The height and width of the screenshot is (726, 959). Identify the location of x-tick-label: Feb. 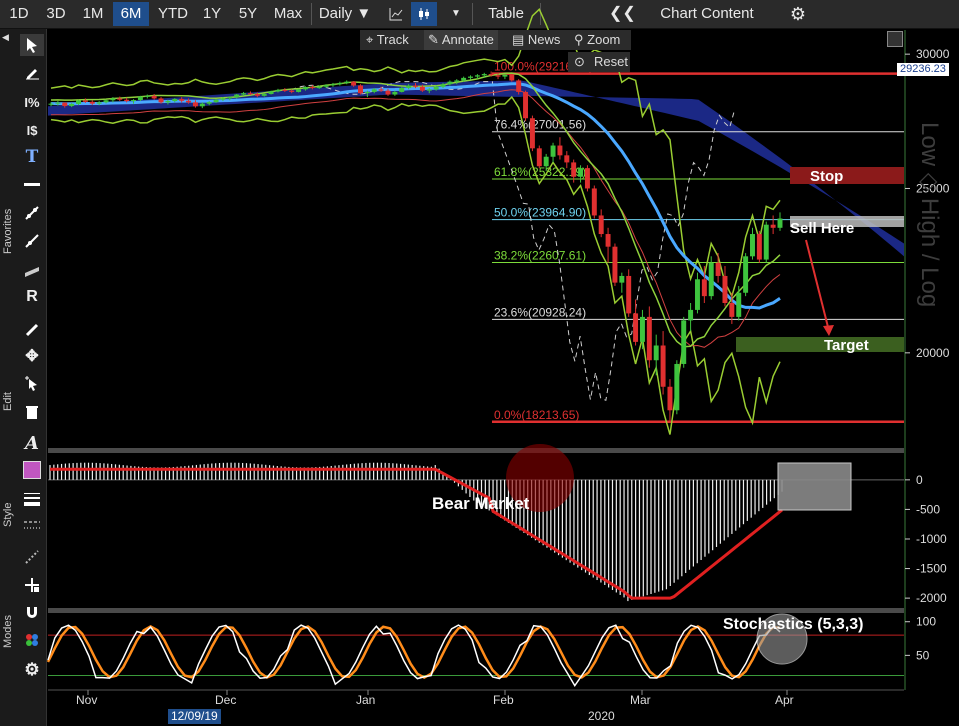
(503, 700).